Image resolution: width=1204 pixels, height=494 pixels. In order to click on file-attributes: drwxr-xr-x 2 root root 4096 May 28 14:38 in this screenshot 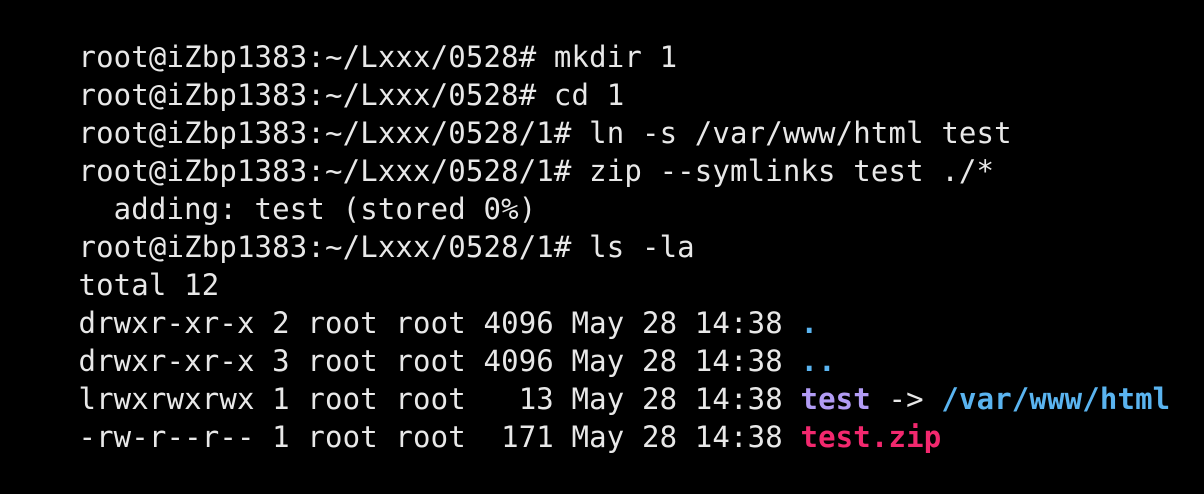, I will do `click(439, 323)`.